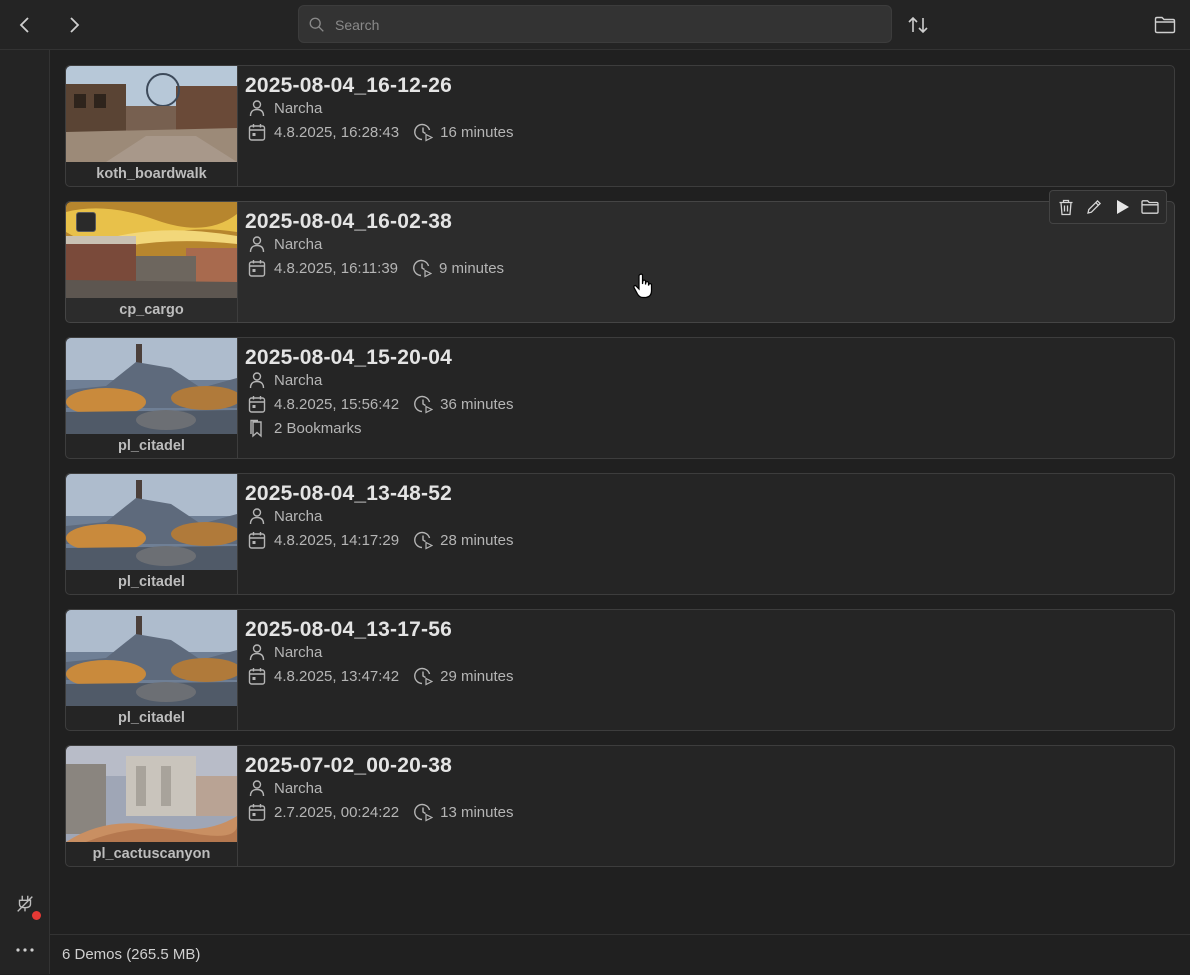 This screenshot has height=975, width=1190. What do you see at coordinates (605, 25) in the screenshot?
I see `search-input` at bounding box center [605, 25].